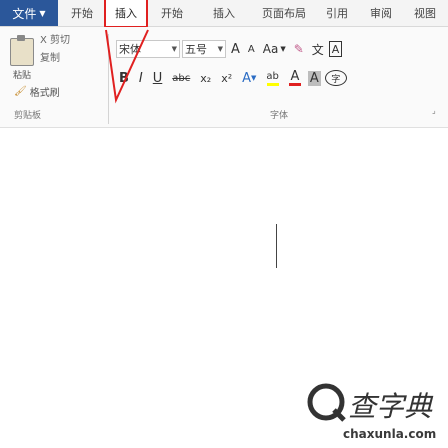 The width and height of the screenshot is (448, 448). What do you see at coordinates (335, 78) in the screenshot?
I see `enclose-char-button: 字` at bounding box center [335, 78].